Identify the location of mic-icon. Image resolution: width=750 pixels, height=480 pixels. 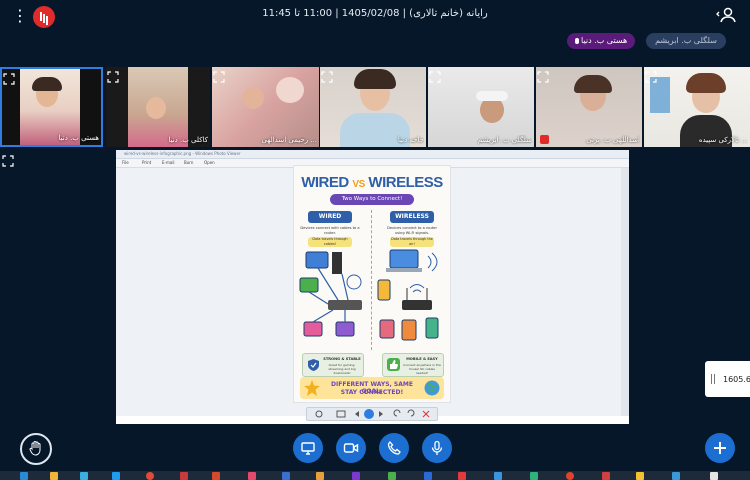
(577, 41).